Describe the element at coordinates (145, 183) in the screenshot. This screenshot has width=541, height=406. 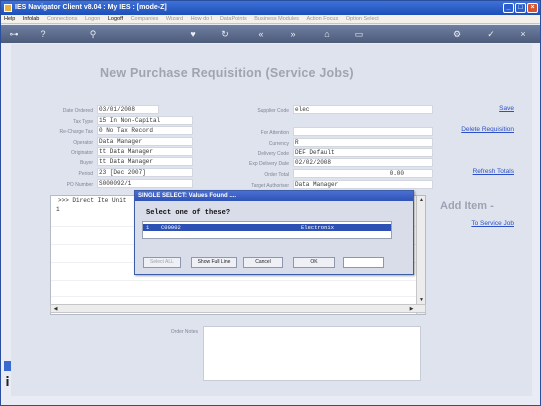
I see `field-po-number: S000092/1` at that location.